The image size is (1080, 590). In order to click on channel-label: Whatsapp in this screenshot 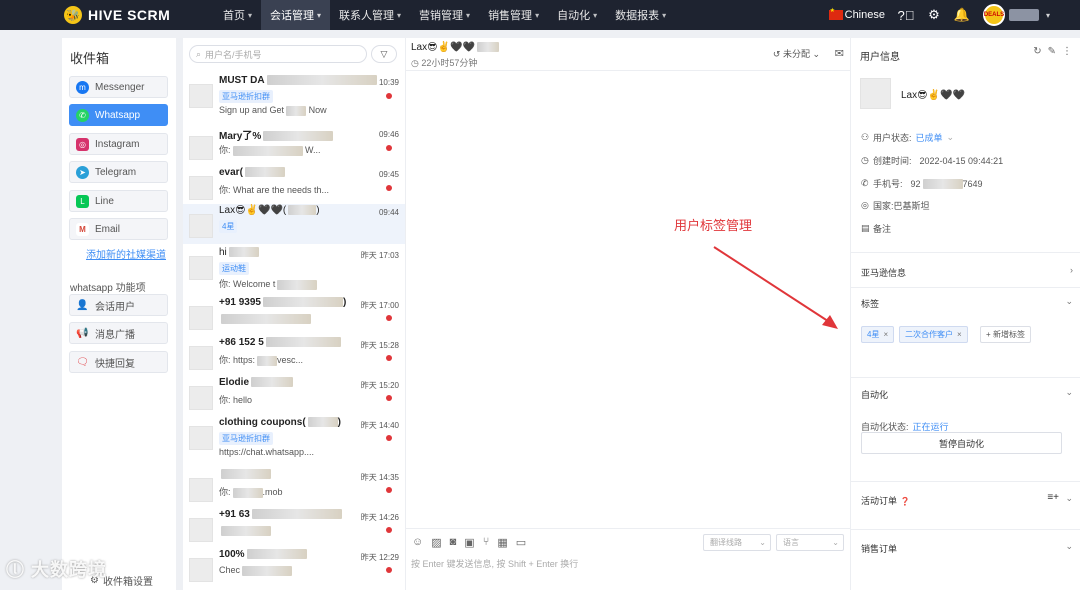, I will do `click(118, 115)`.